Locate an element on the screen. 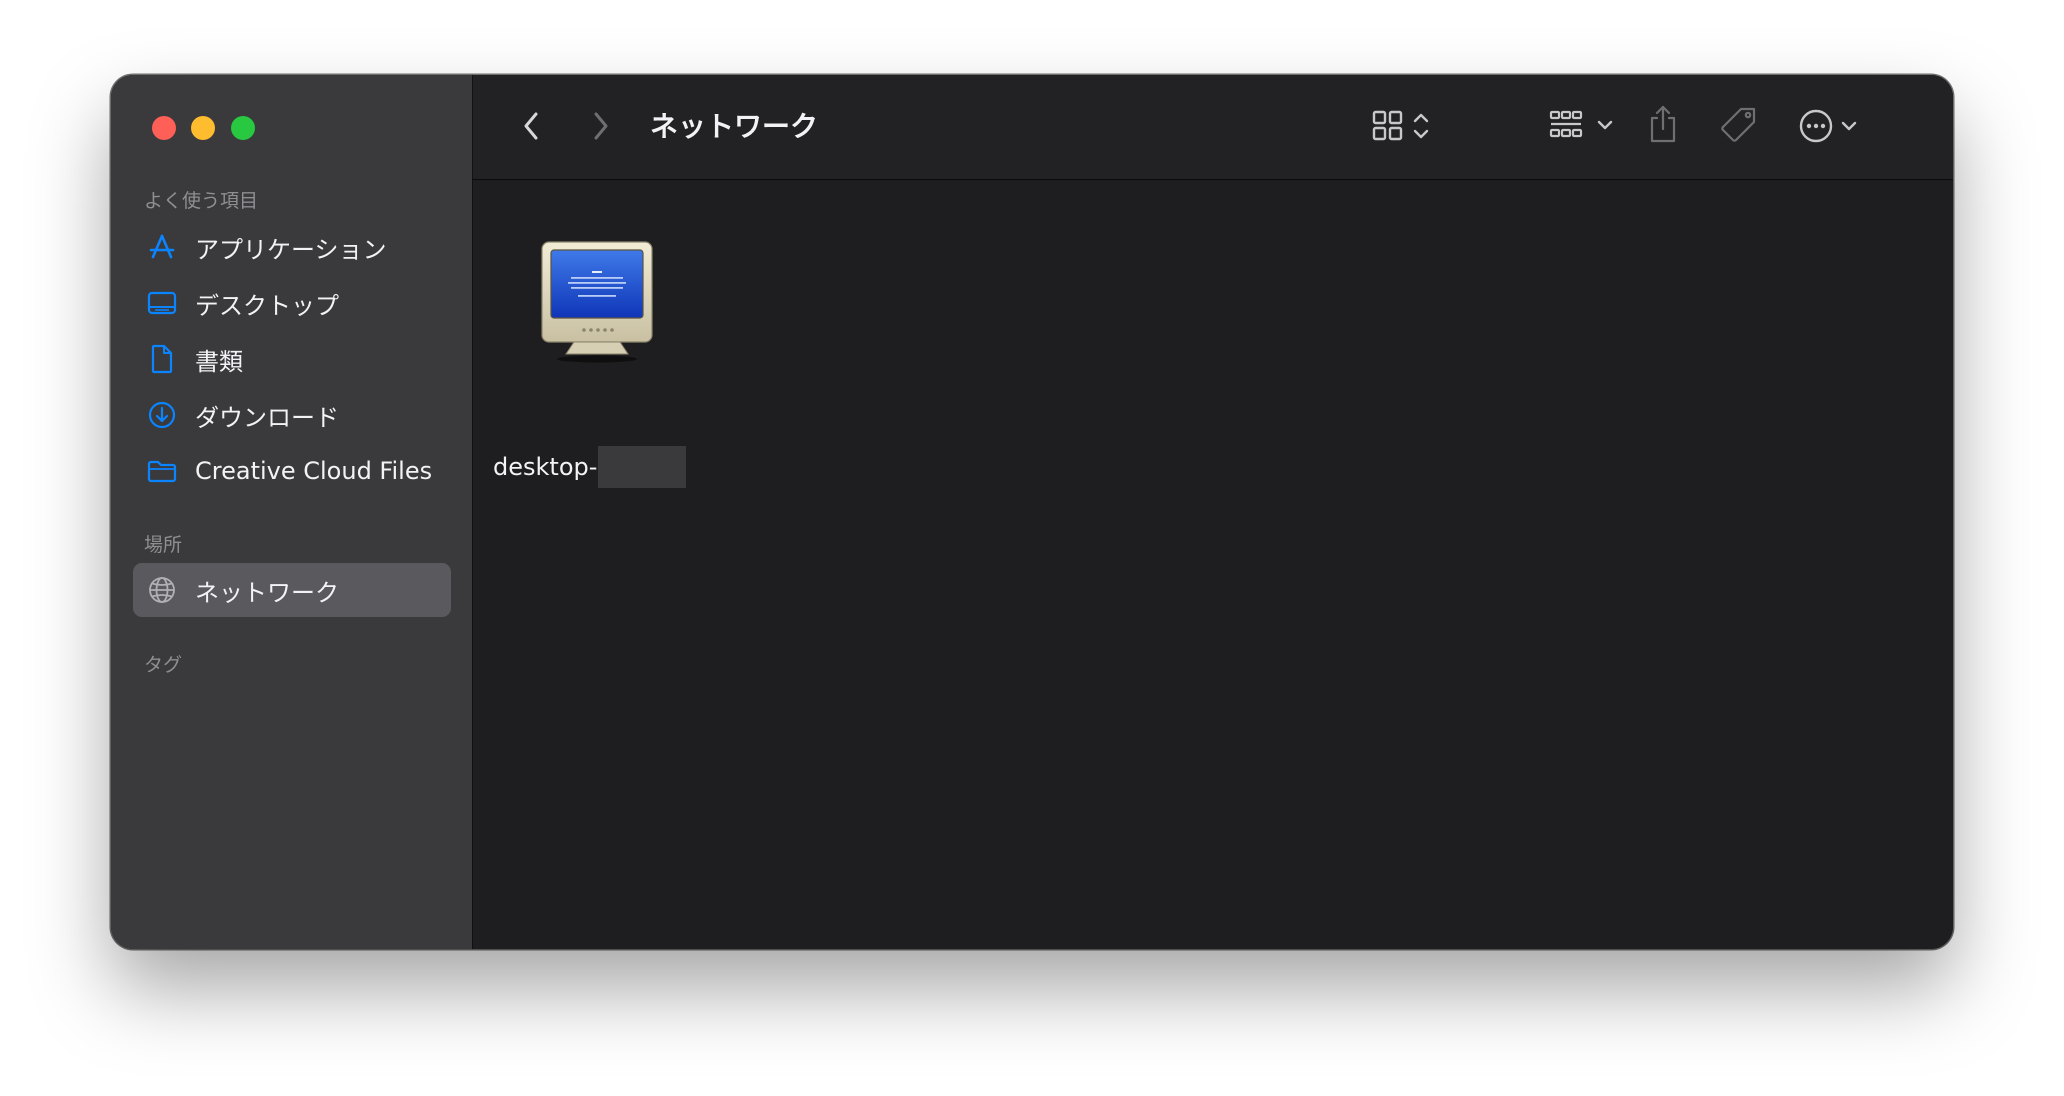 This screenshot has height=1096, width=2064. chevron-right-icon is located at coordinates (601, 126).